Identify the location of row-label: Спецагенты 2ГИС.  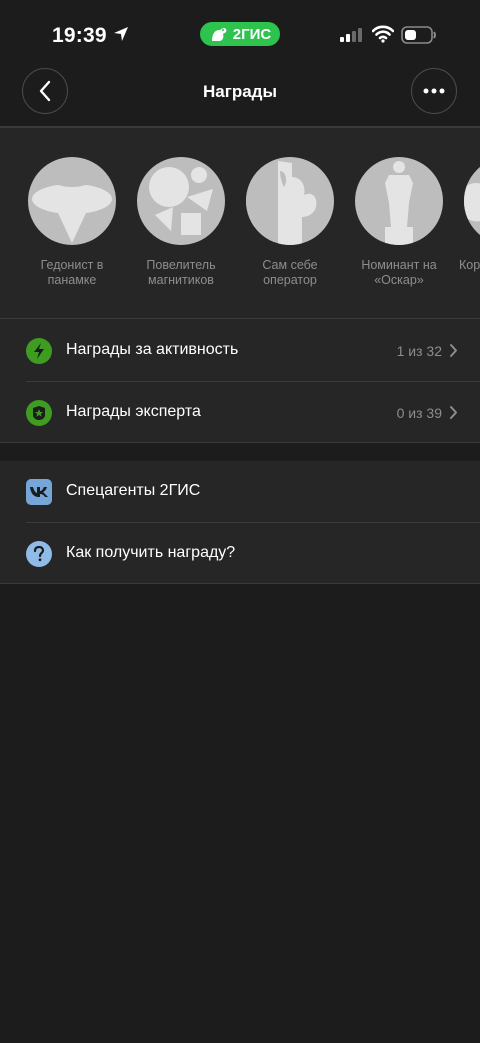
(133, 490).